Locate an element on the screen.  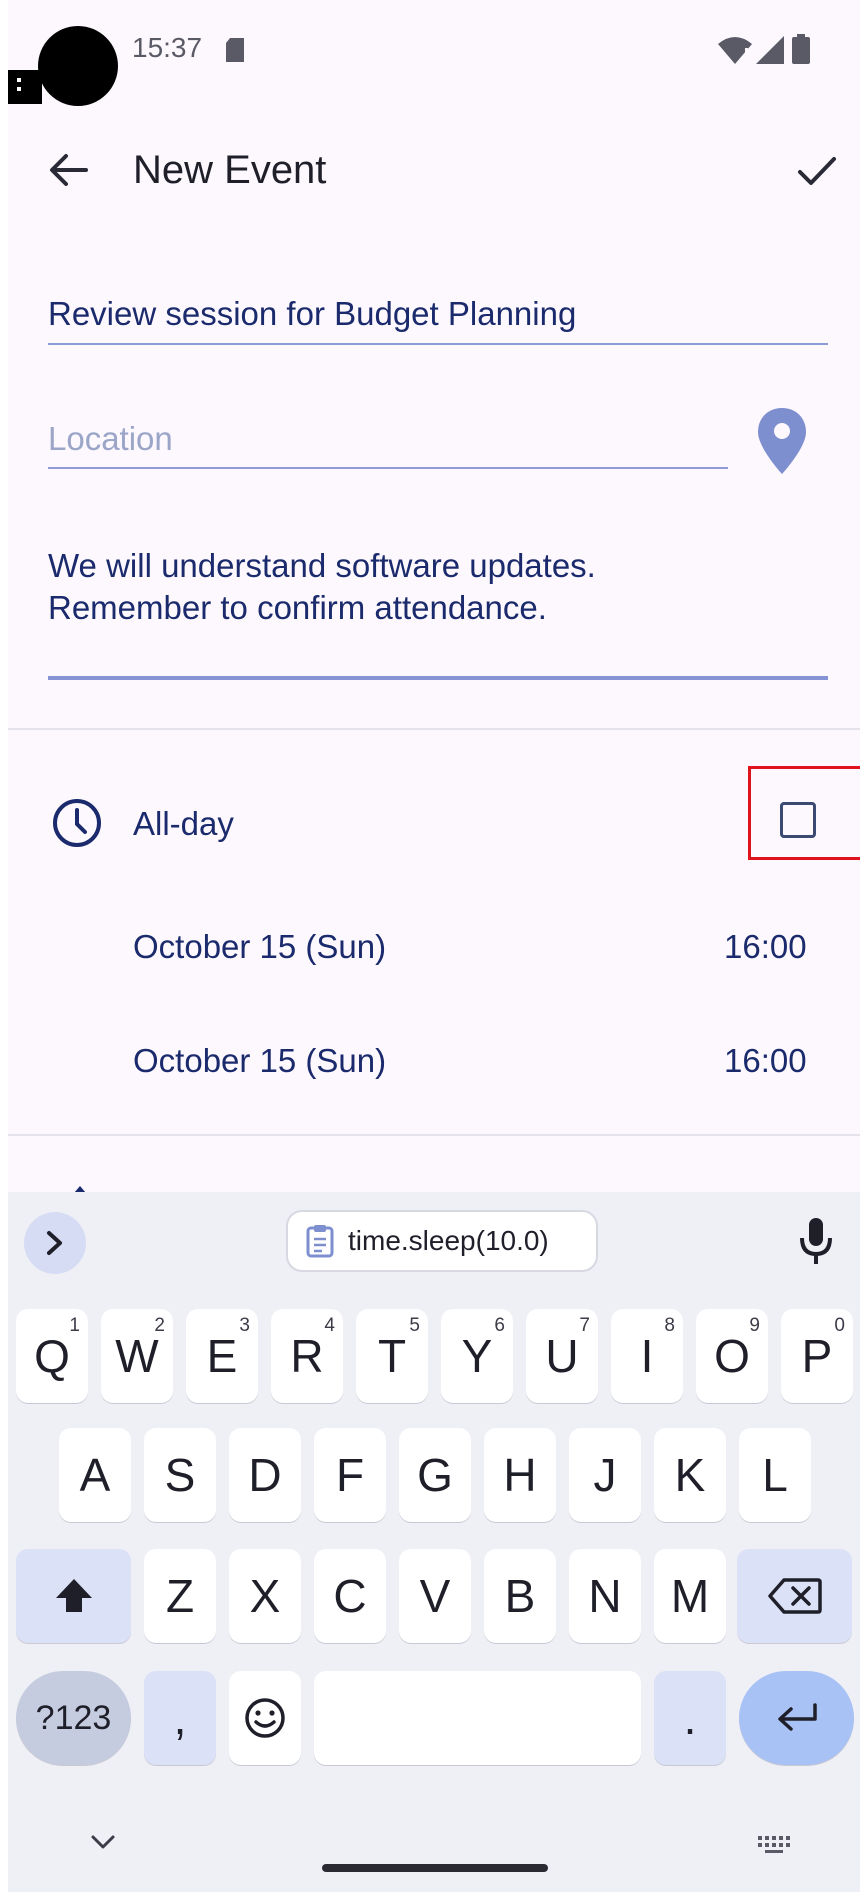
title-underline is located at coordinates (438, 344).